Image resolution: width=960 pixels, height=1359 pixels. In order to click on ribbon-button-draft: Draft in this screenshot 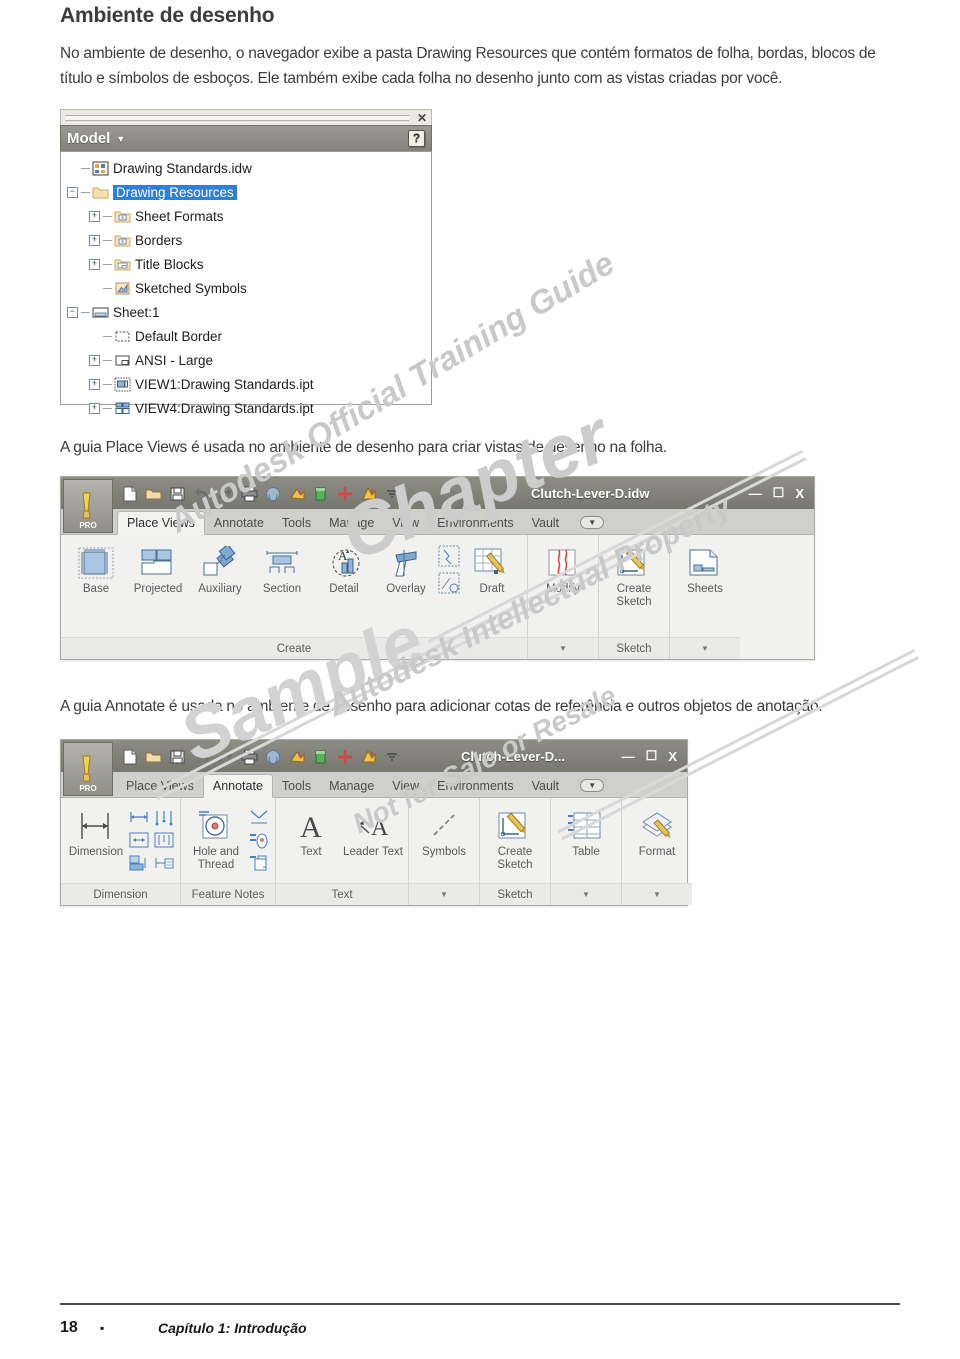, I will do `click(492, 569)`.